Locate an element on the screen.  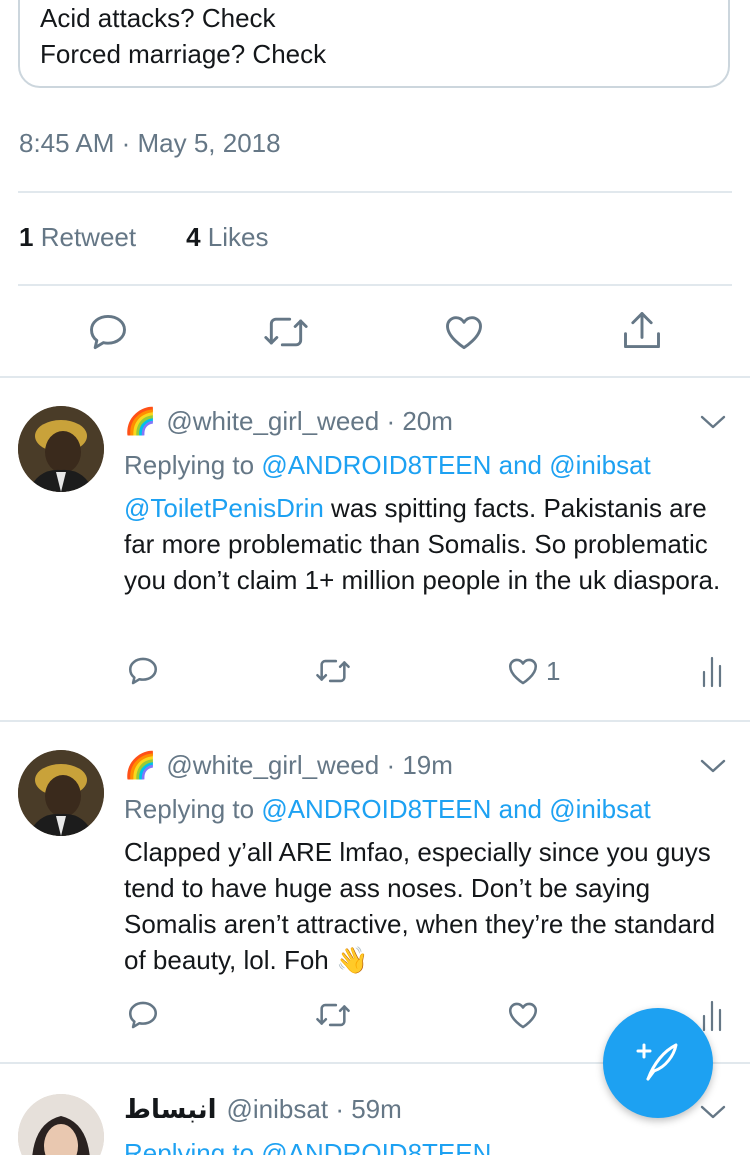
likes-label: Likes is located at coordinates (238, 237).